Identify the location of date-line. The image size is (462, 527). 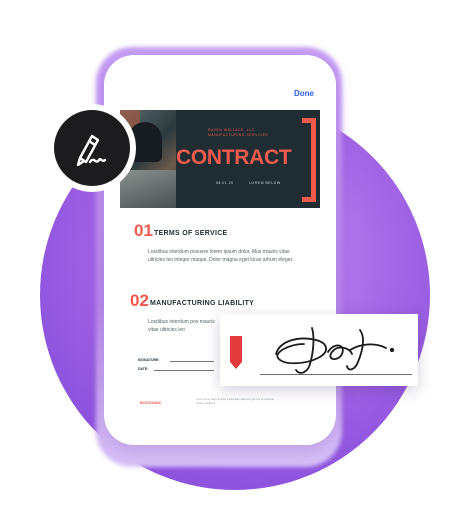
(184, 370).